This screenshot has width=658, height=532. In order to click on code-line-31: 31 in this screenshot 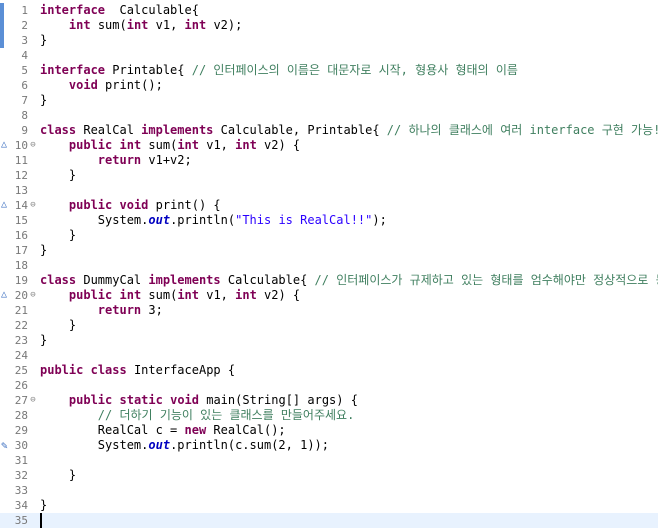, I will do `click(329, 460)`.